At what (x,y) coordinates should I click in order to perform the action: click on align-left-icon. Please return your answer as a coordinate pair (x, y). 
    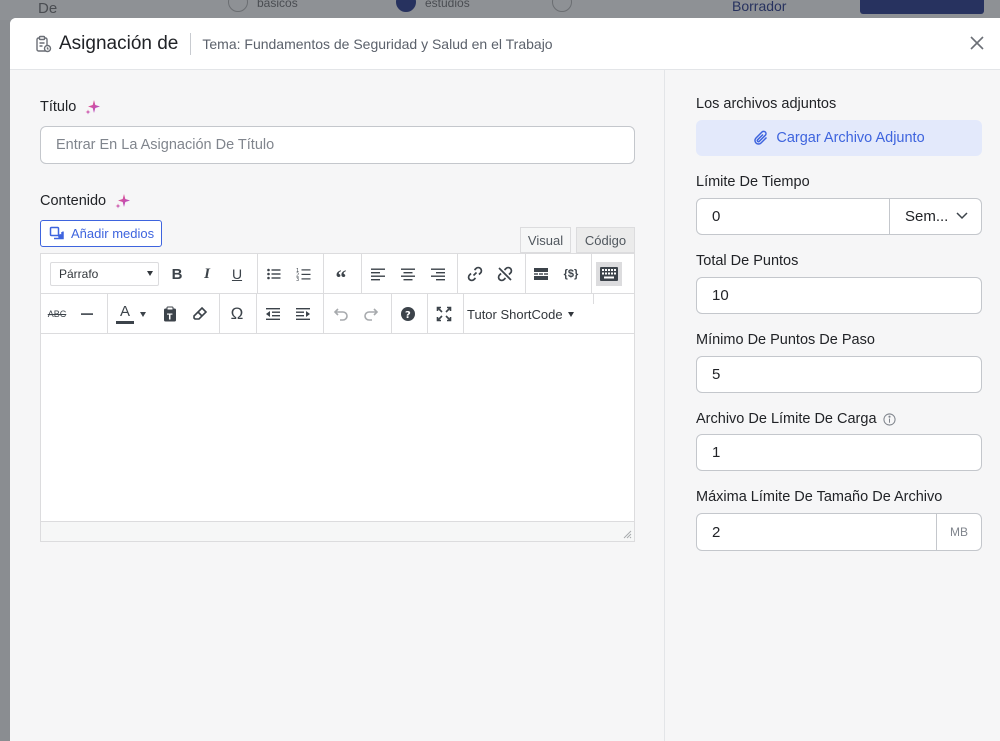
    Looking at the image, I should click on (378, 274).